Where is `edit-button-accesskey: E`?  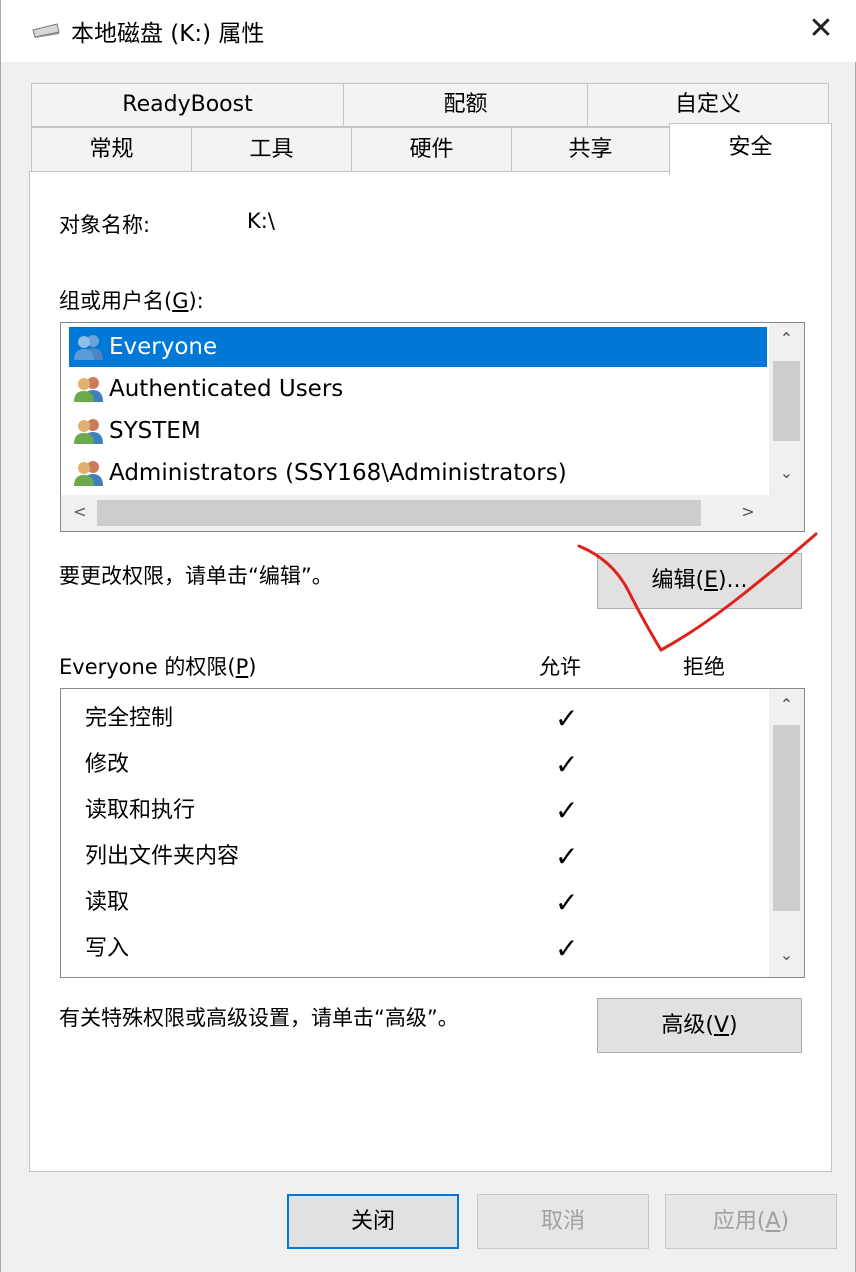 edit-button-accesskey: E is located at coordinates (711, 580).